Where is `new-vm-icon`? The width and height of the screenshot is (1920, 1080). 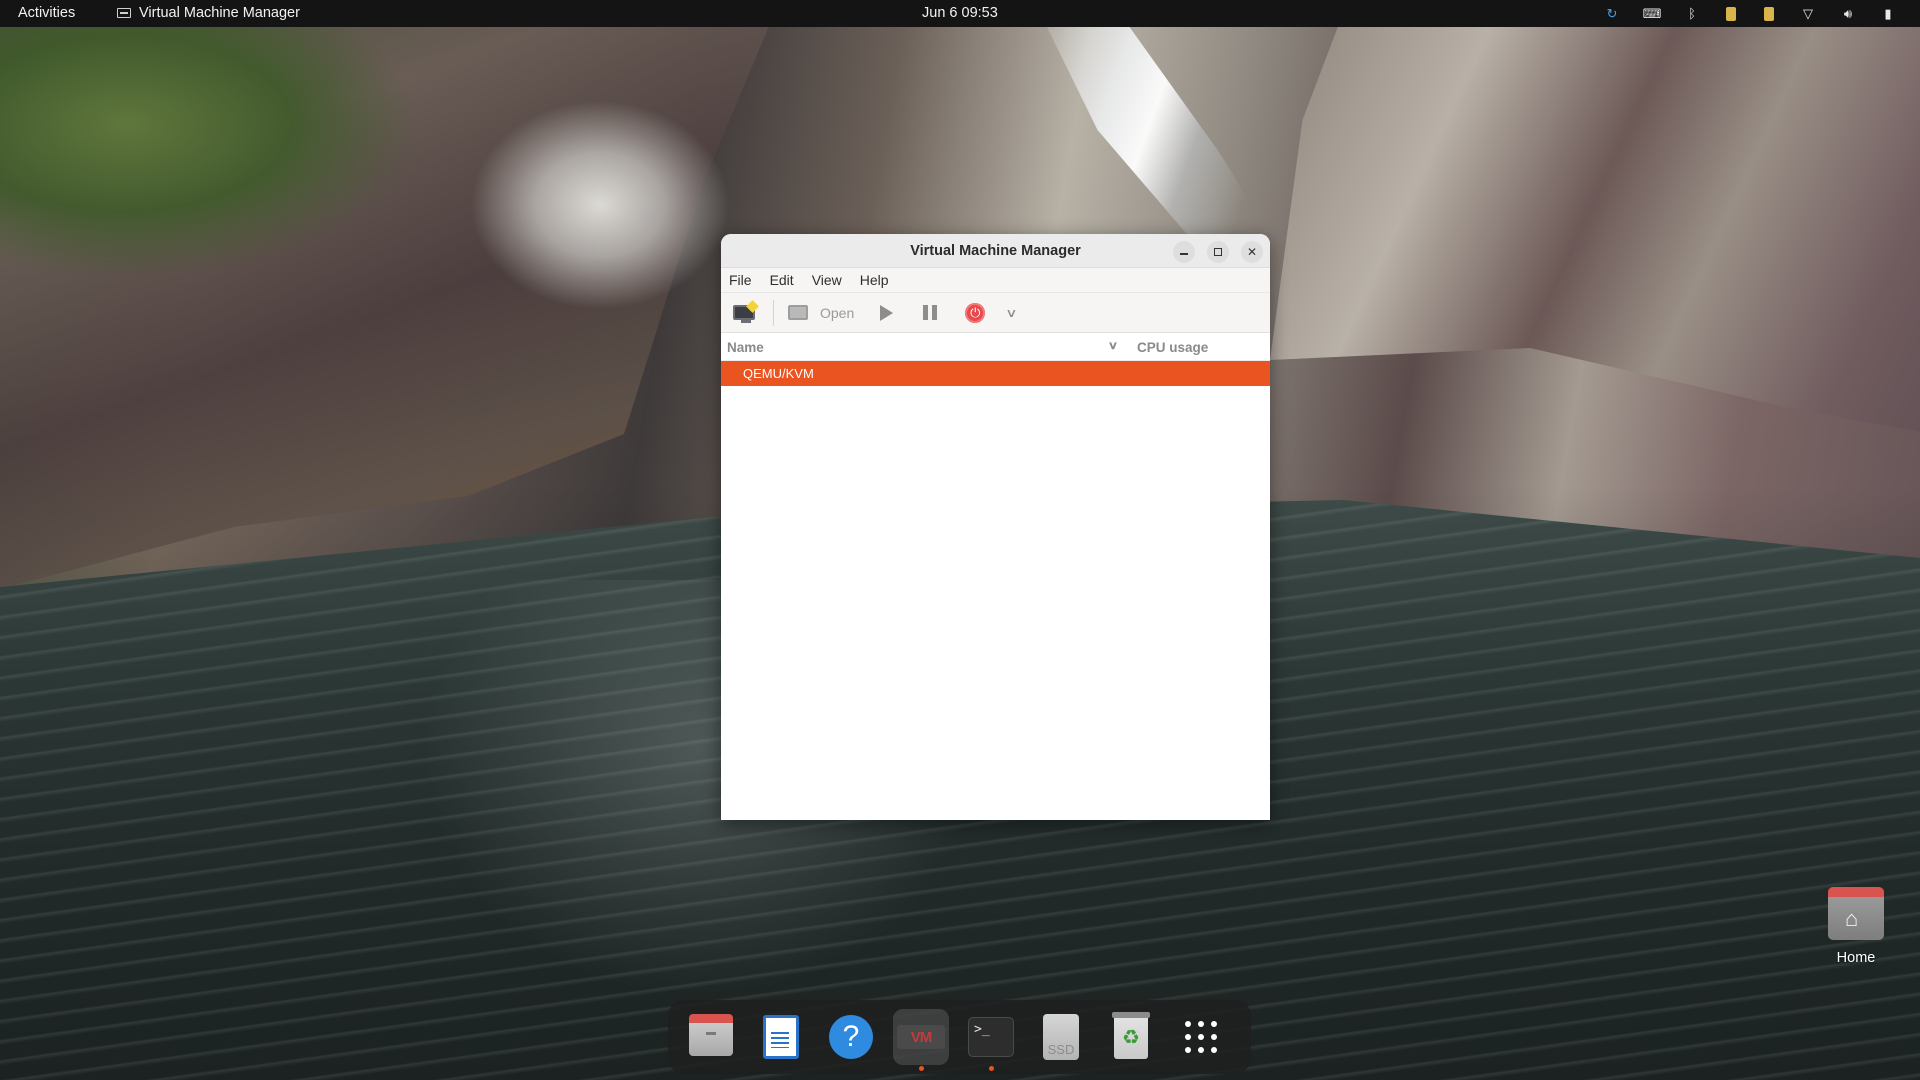 new-vm-icon is located at coordinates (746, 311).